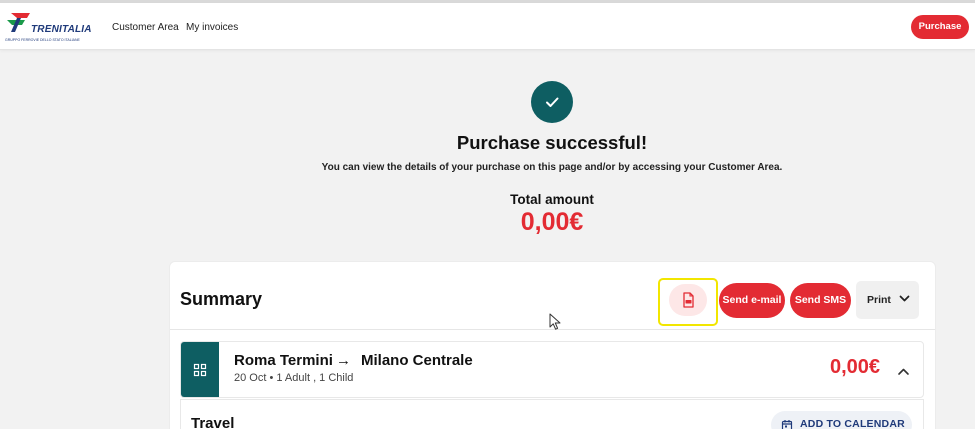  What do you see at coordinates (18, 22) in the screenshot?
I see `trenitalia-logo-mark-icon` at bounding box center [18, 22].